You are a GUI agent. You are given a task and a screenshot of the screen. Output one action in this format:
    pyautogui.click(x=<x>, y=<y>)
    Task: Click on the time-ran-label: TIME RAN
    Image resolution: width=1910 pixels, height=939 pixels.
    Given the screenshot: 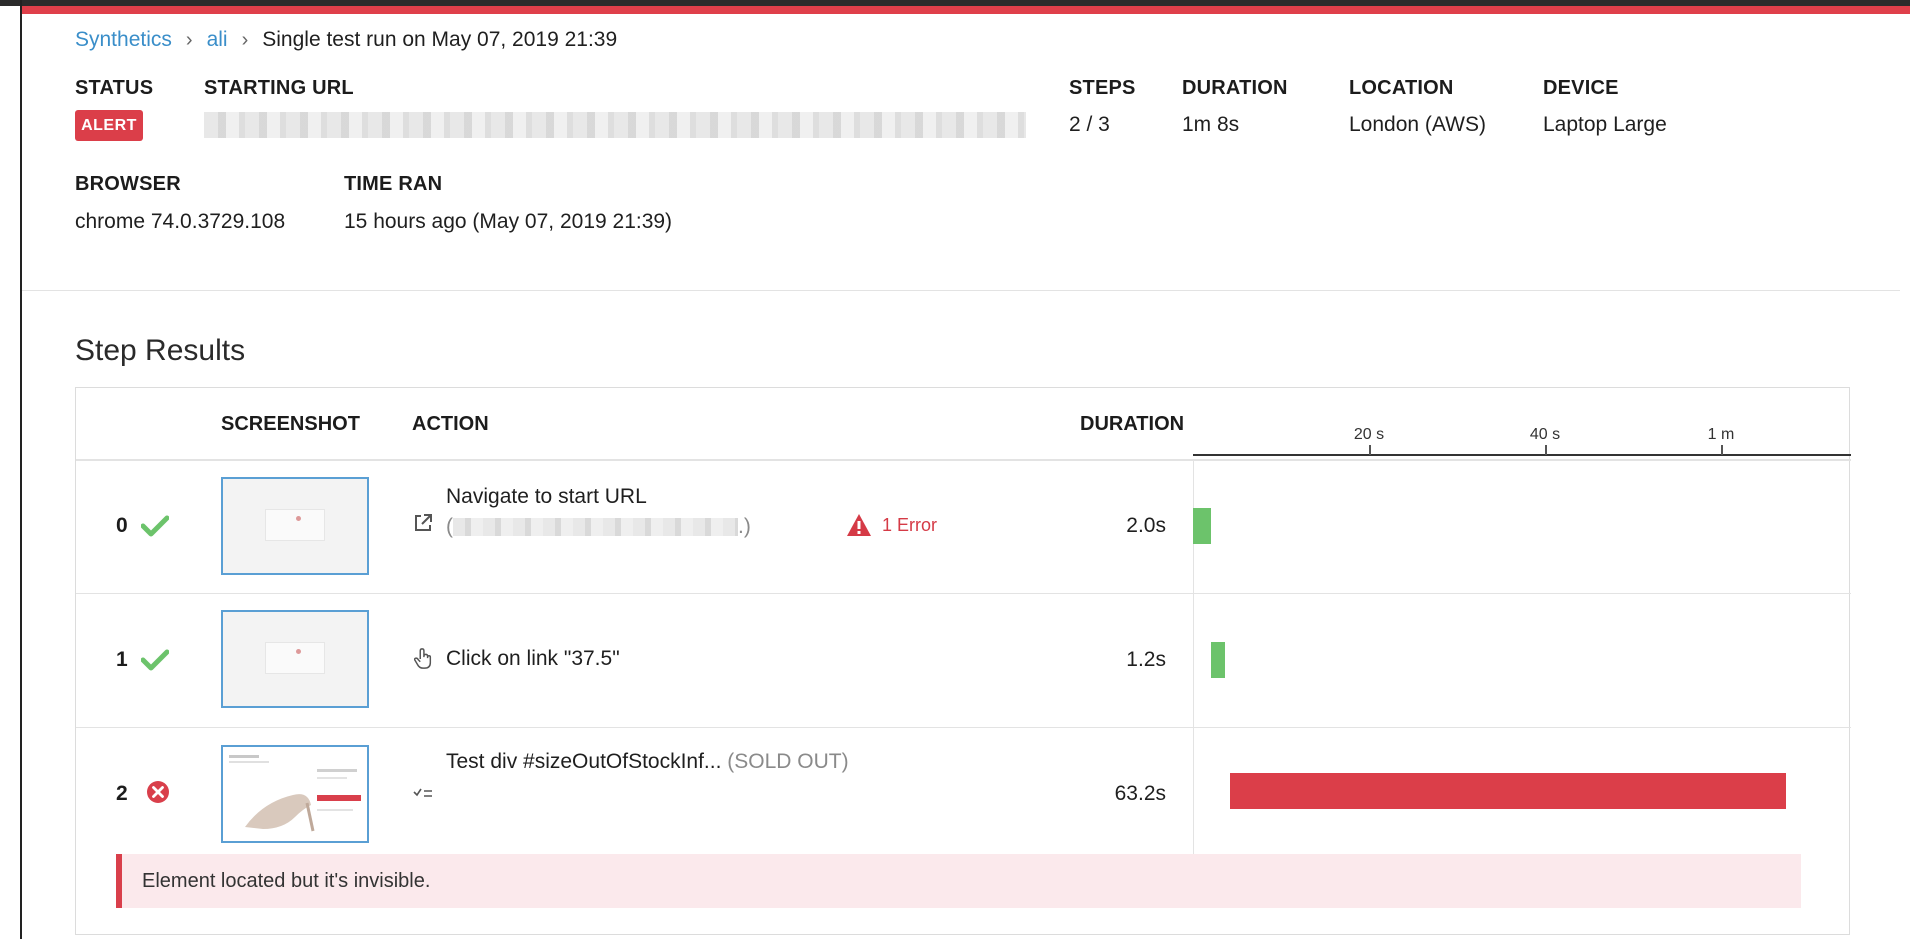 What is the action you would take?
    pyautogui.click(x=393, y=184)
    